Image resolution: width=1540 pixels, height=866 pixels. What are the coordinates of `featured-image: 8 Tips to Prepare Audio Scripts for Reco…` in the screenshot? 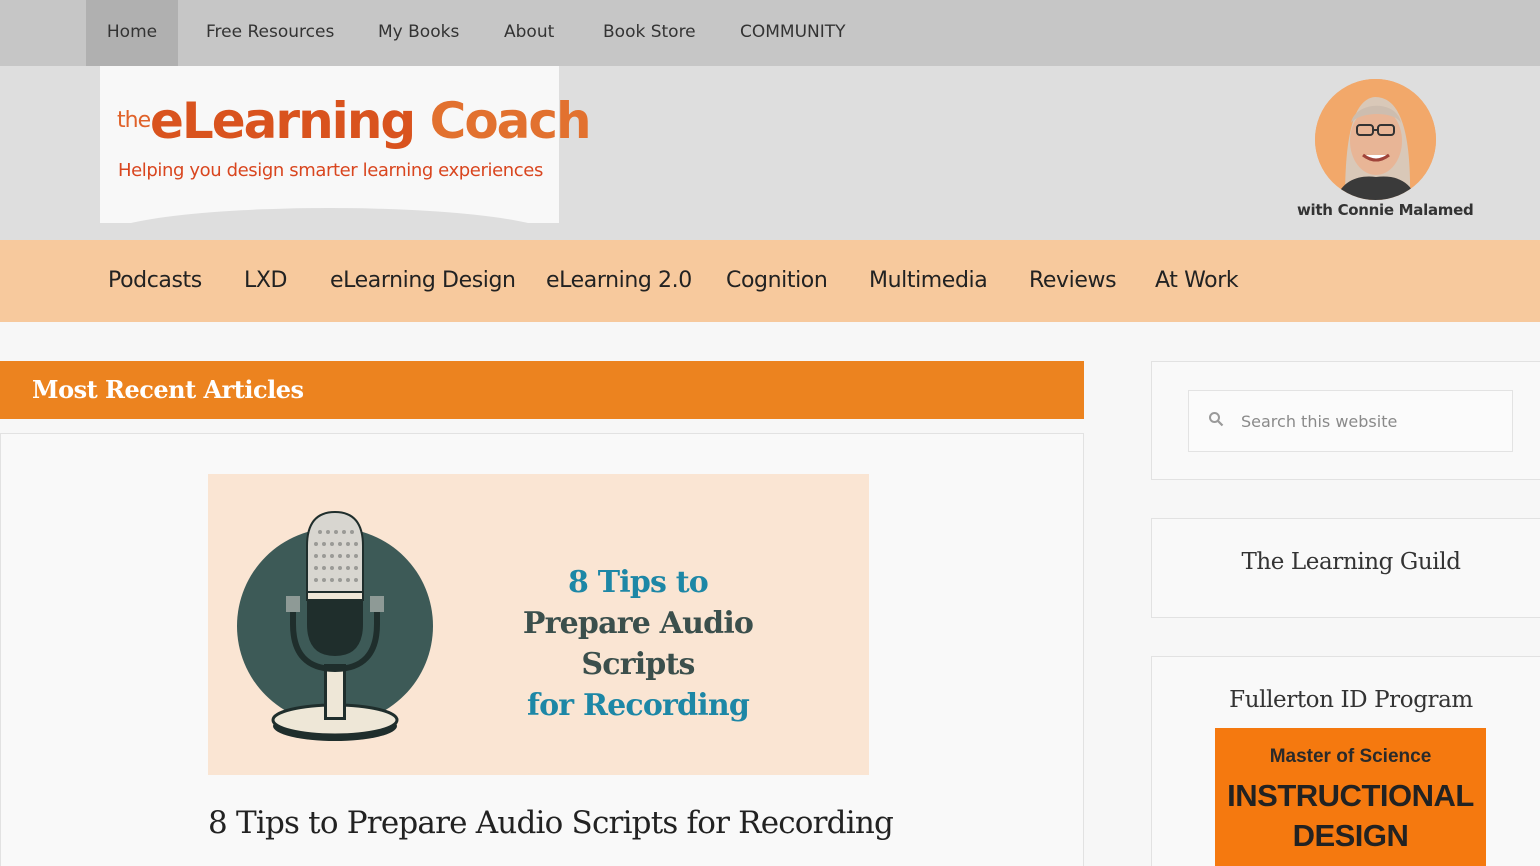 It's located at (538, 624).